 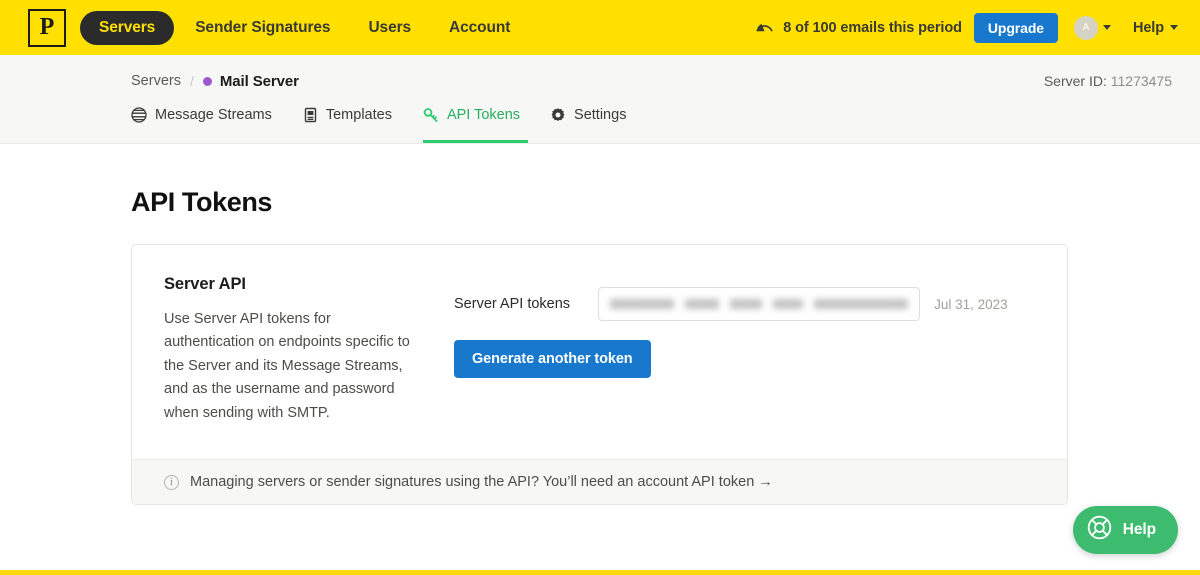 I want to click on breadcrumb-current-server: Mail Server, so click(x=259, y=81).